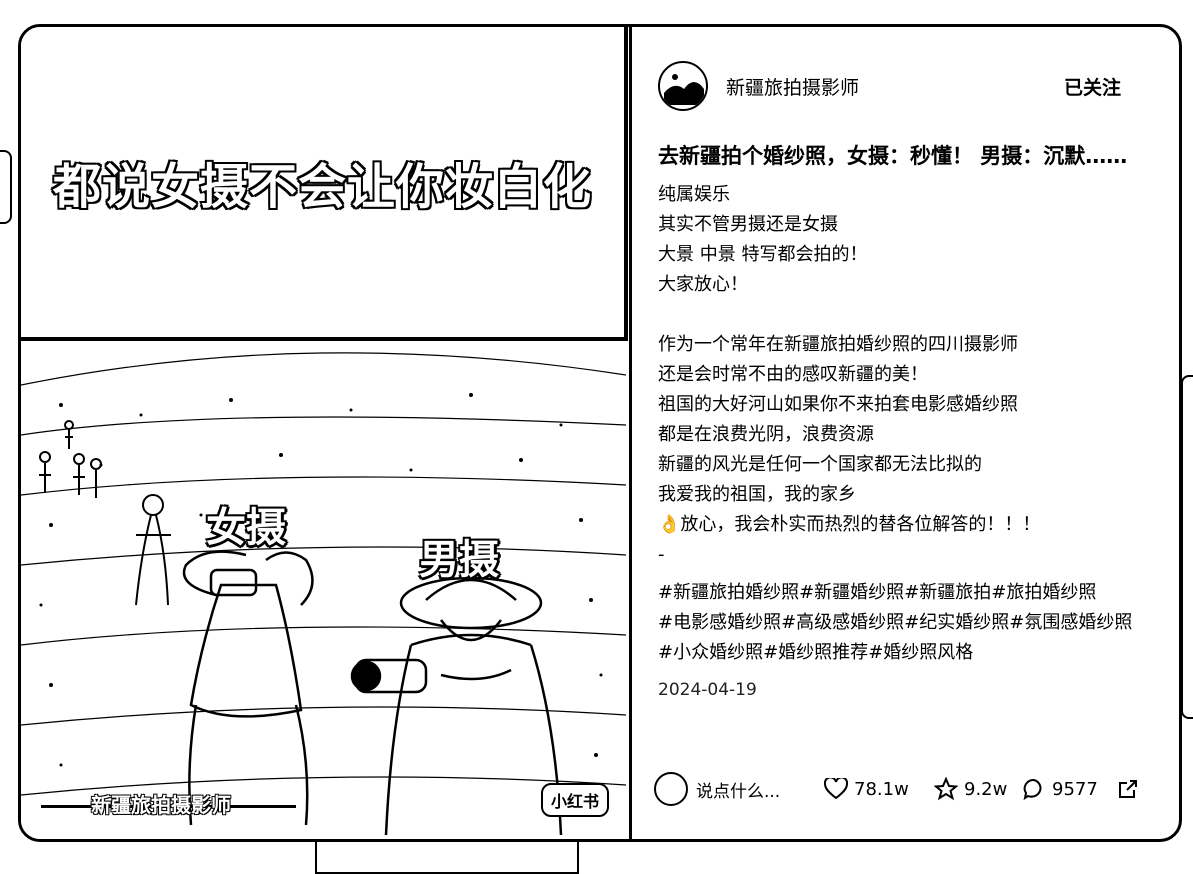 The image size is (1193, 874). What do you see at coordinates (710, 652) in the screenshot?
I see `hashtag: #小众婚纱照` at bounding box center [710, 652].